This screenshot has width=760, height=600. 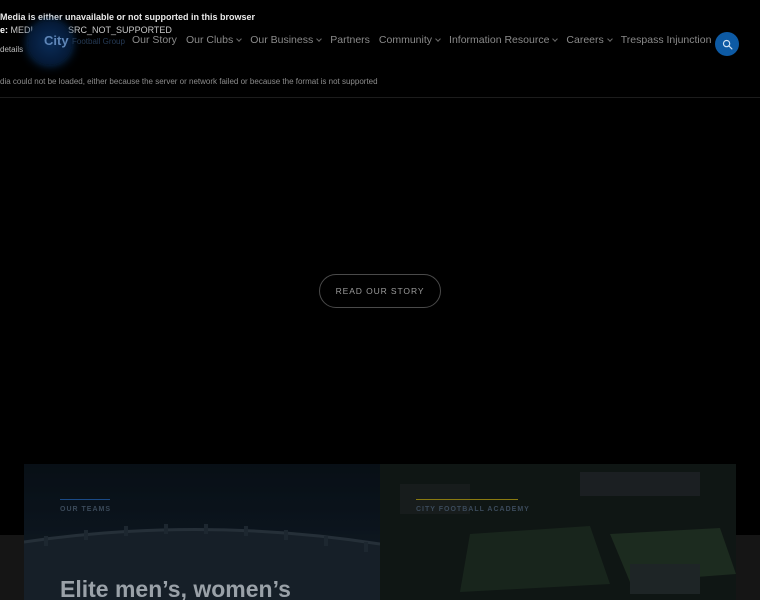 I want to click on card-label: OUR TEAMS, so click(x=85, y=509).